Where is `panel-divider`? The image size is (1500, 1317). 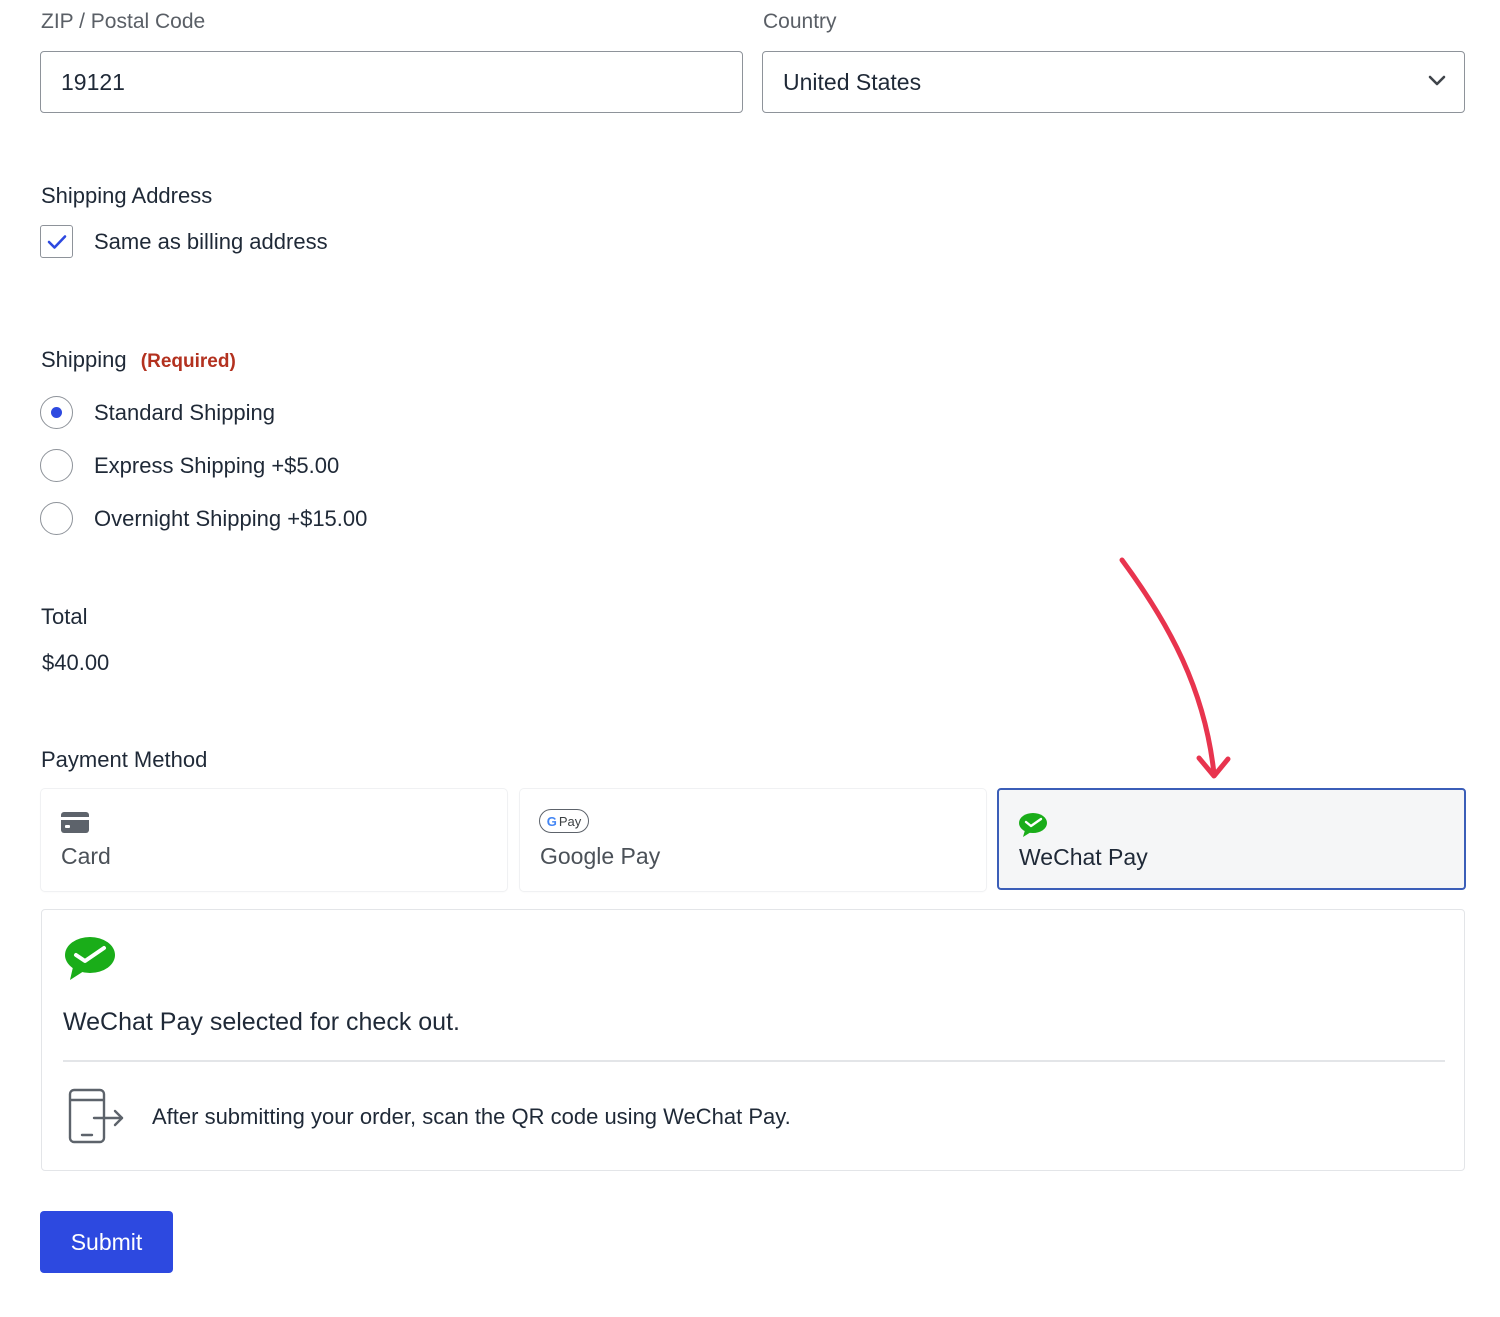
panel-divider is located at coordinates (754, 1061).